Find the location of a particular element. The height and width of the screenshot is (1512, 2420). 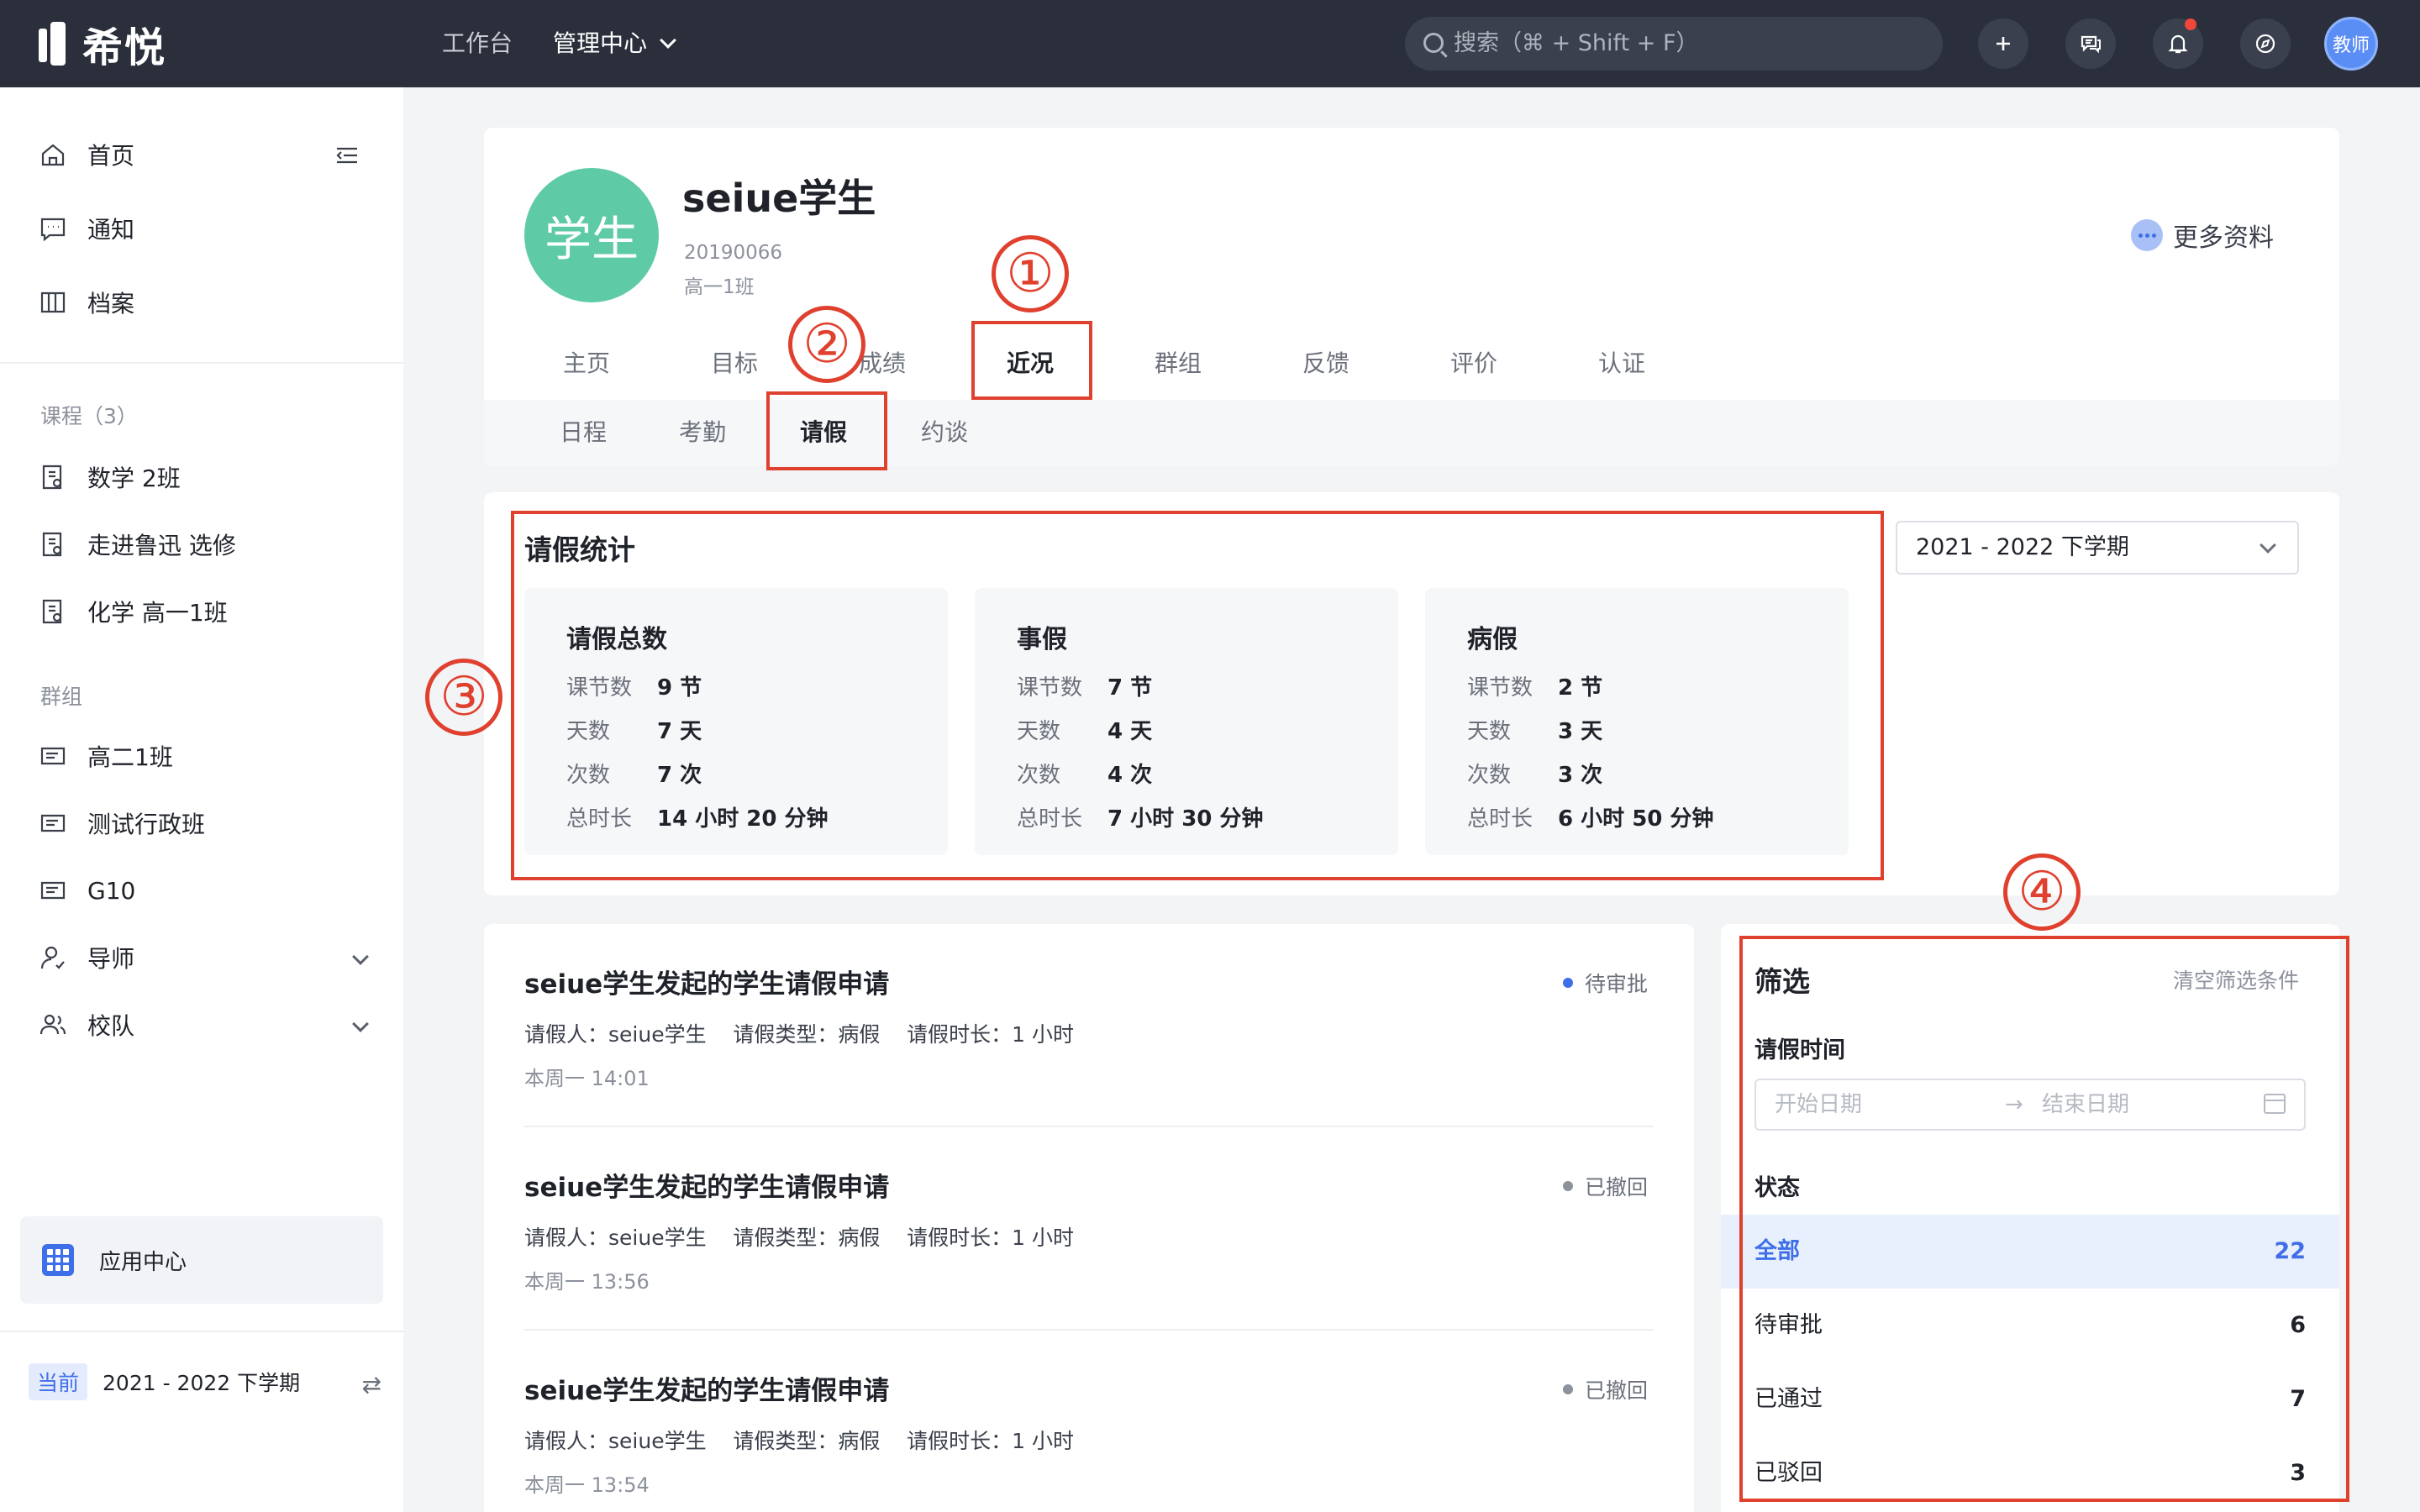

compass-icon is located at coordinates (2265, 44).